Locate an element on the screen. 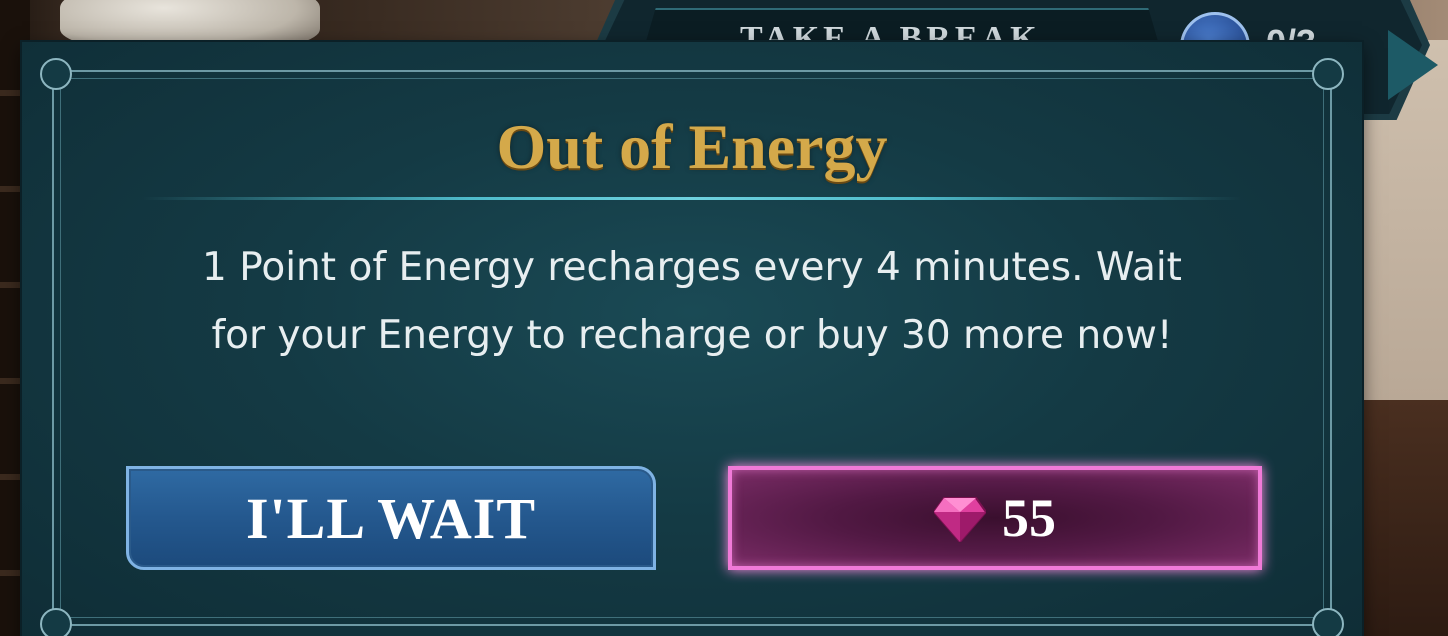  buy-energy-button: 55 is located at coordinates (995, 518).